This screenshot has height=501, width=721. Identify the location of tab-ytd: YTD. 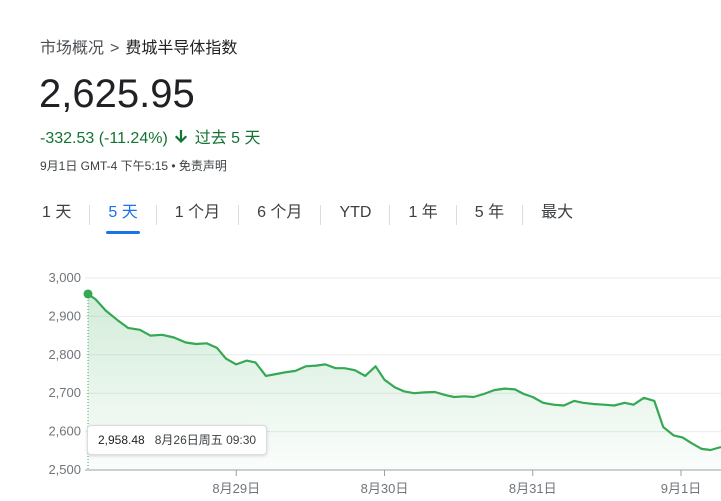
(355, 215).